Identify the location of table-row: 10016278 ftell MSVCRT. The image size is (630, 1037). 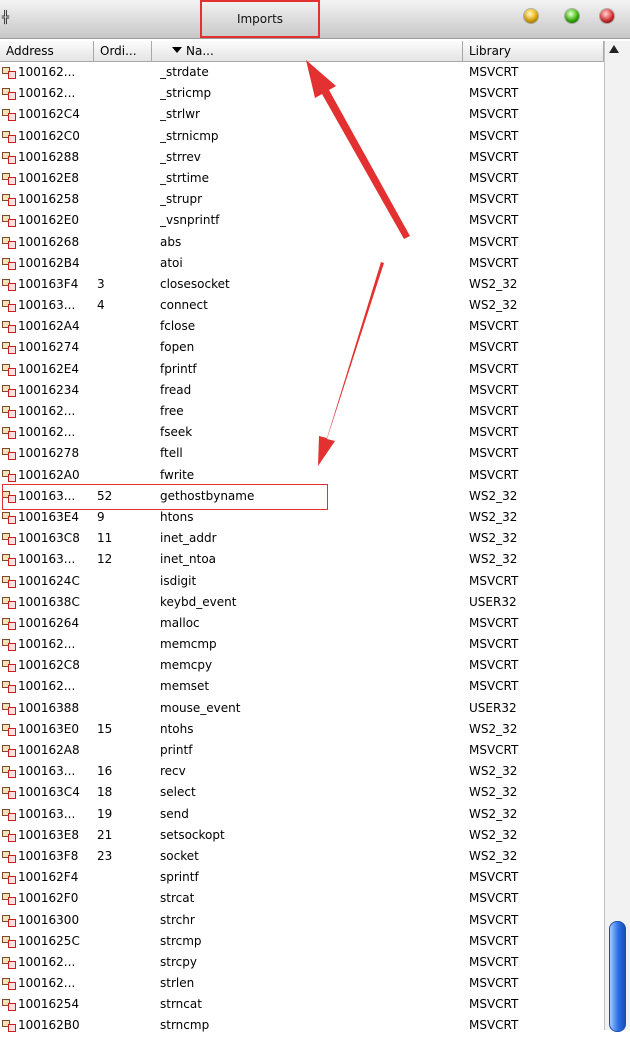
(302, 453).